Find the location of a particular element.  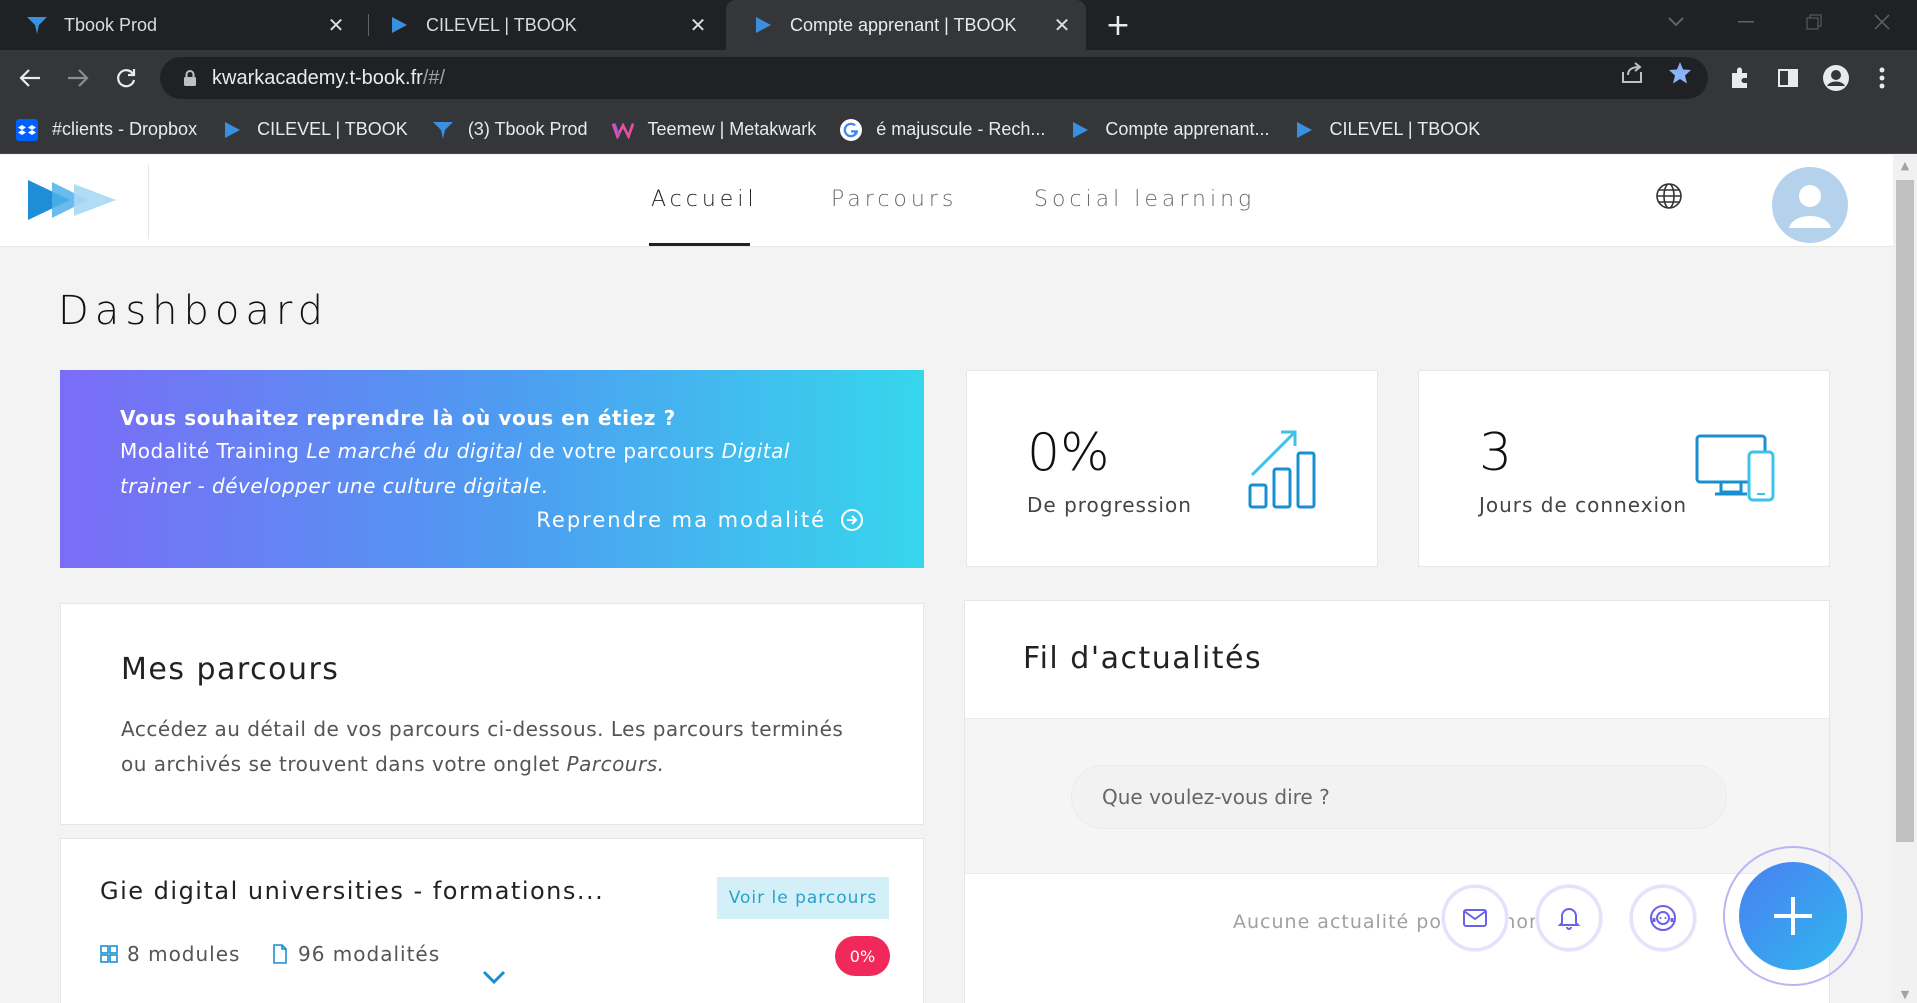

voir-le-parcours-button: Voir le parcours is located at coordinates (803, 898).